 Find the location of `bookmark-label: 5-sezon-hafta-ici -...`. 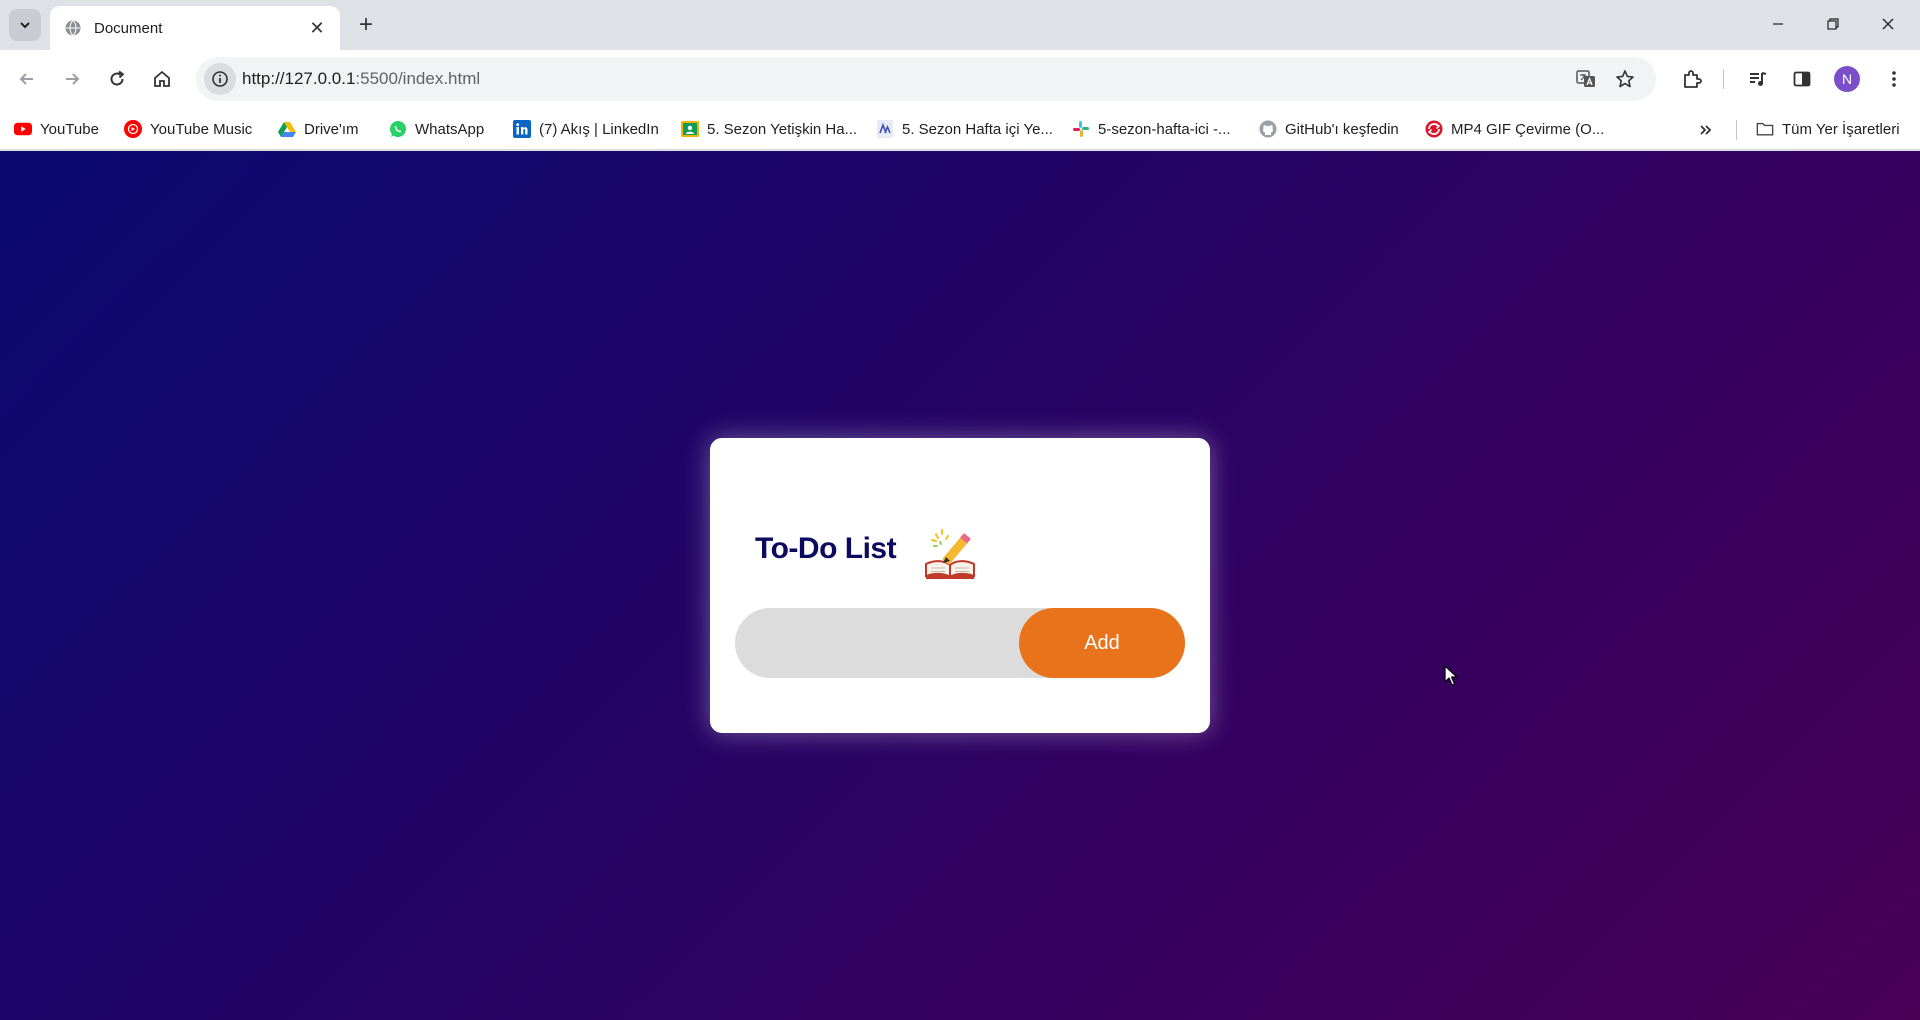

bookmark-label: 5-sezon-hafta-ici -... is located at coordinates (1164, 129).